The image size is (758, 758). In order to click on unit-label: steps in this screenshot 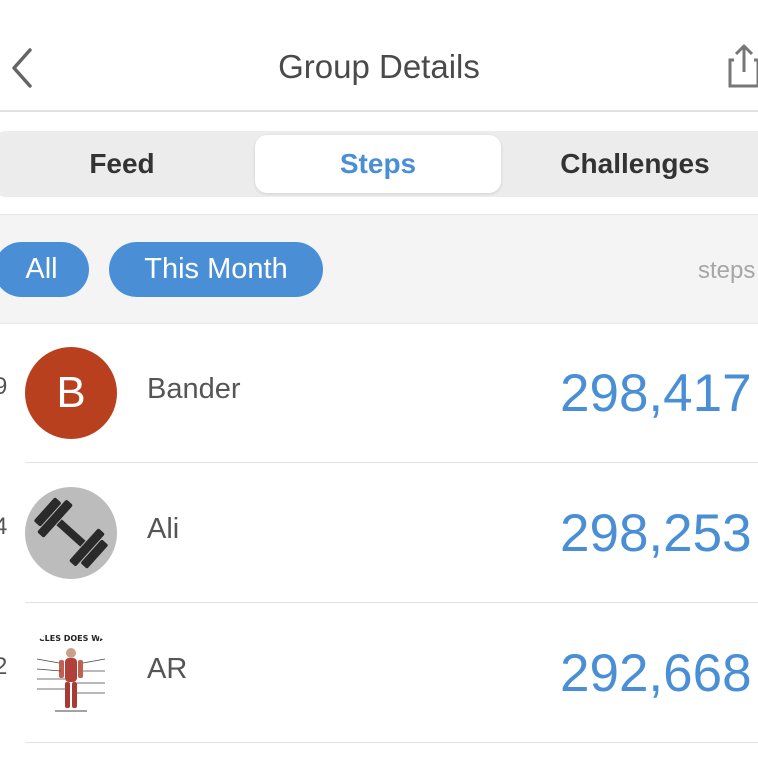, I will do `click(727, 270)`.